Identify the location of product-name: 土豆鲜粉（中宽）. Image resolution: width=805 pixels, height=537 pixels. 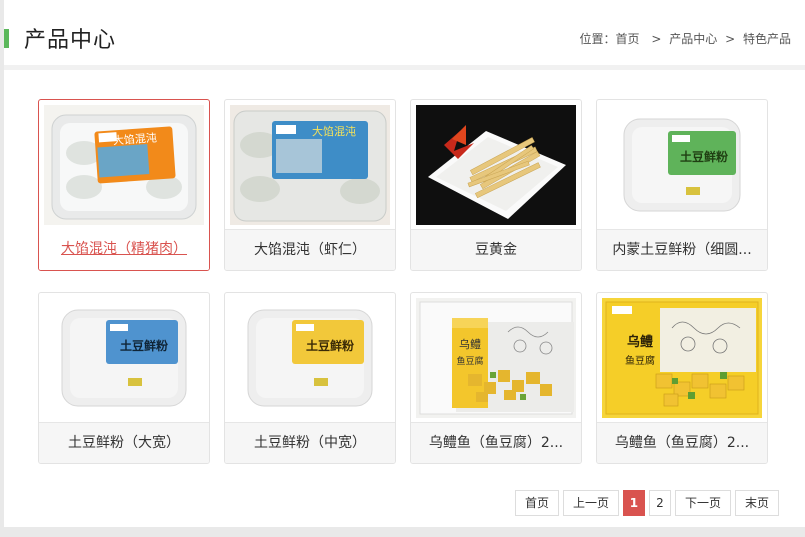
(310, 442).